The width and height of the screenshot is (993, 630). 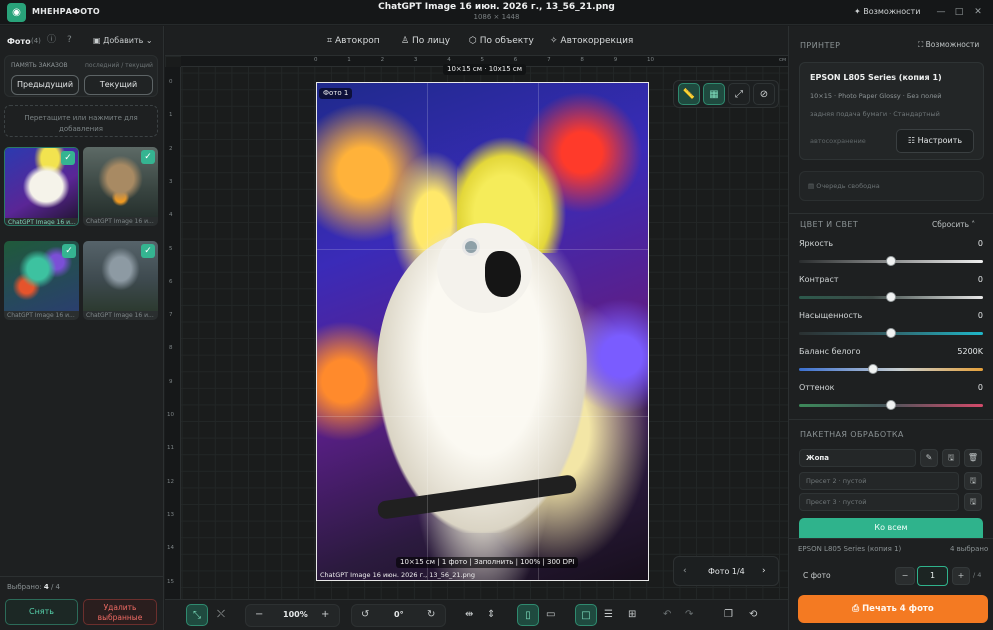 What do you see at coordinates (431, 615) in the screenshot?
I see `rotate-right-icon: ↻` at bounding box center [431, 615].